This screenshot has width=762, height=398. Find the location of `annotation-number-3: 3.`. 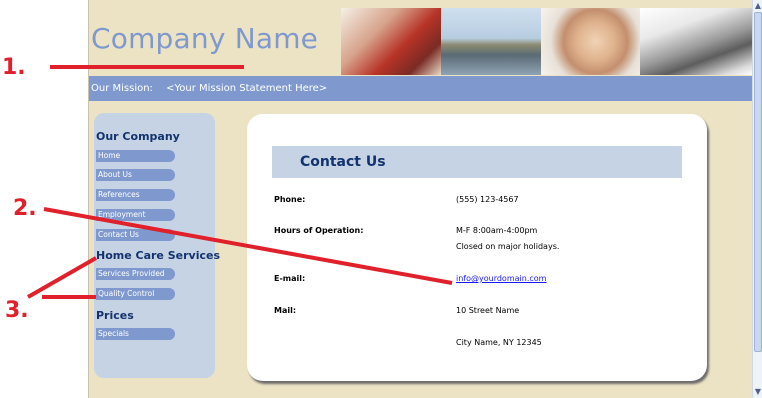

annotation-number-3: 3. is located at coordinates (17, 310).